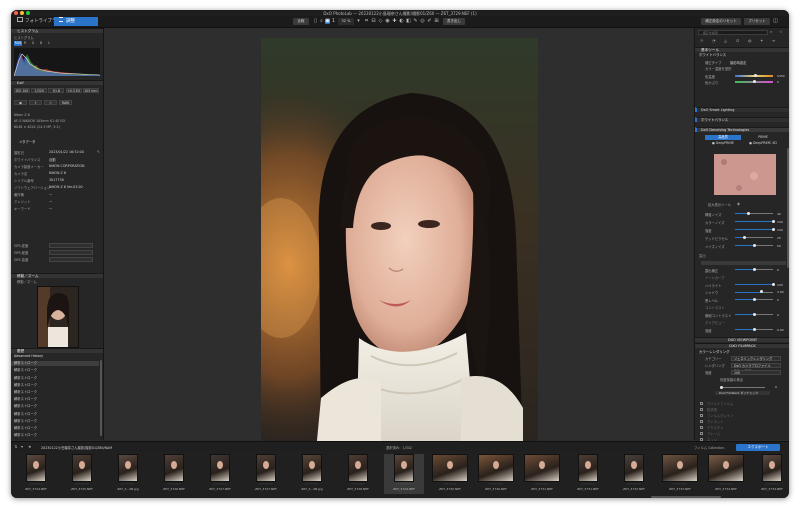 This screenshot has height=511, width=800. Describe the element at coordinates (30, 446) in the screenshot. I see `star-filter-icon: ★` at that location.